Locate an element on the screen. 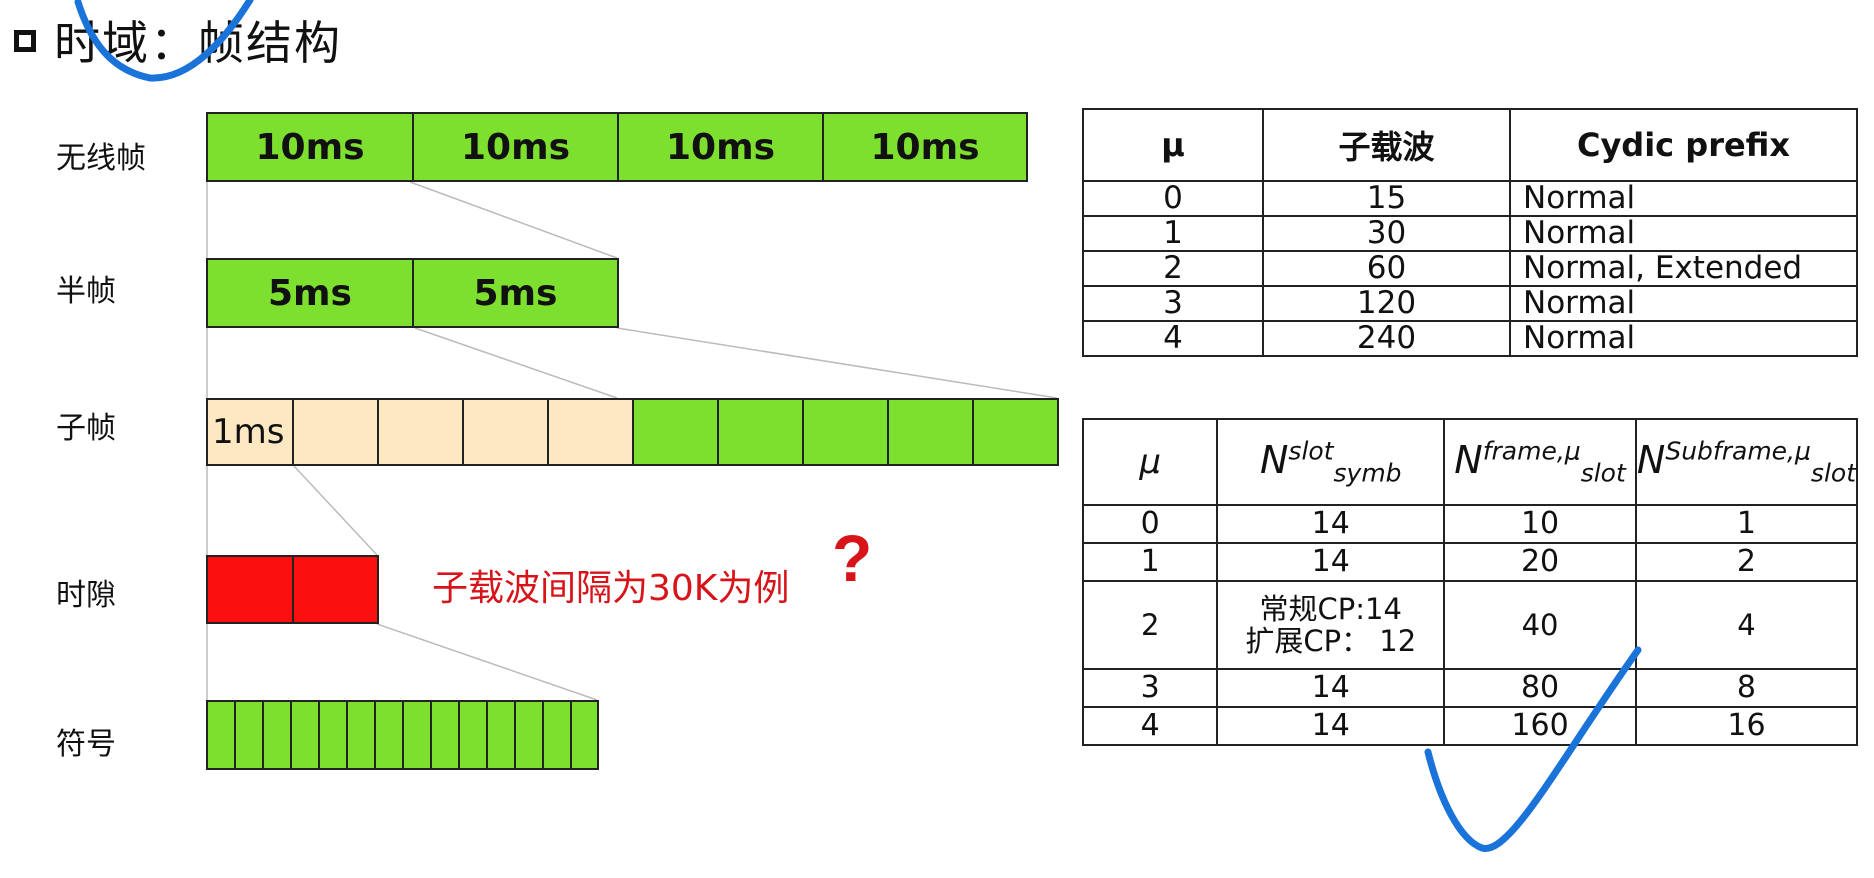 Image resolution: width=1874 pixels, height=878 pixels. table-row: 4 14 160 16 is located at coordinates (1470, 726).